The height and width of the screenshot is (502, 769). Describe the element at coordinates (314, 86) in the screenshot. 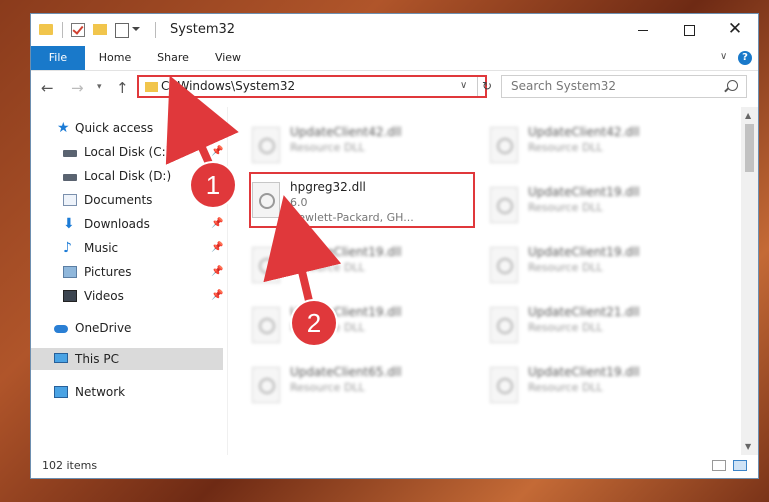

I see `address-bar: C:\Windows\System32 ∨ ↻` at that location.